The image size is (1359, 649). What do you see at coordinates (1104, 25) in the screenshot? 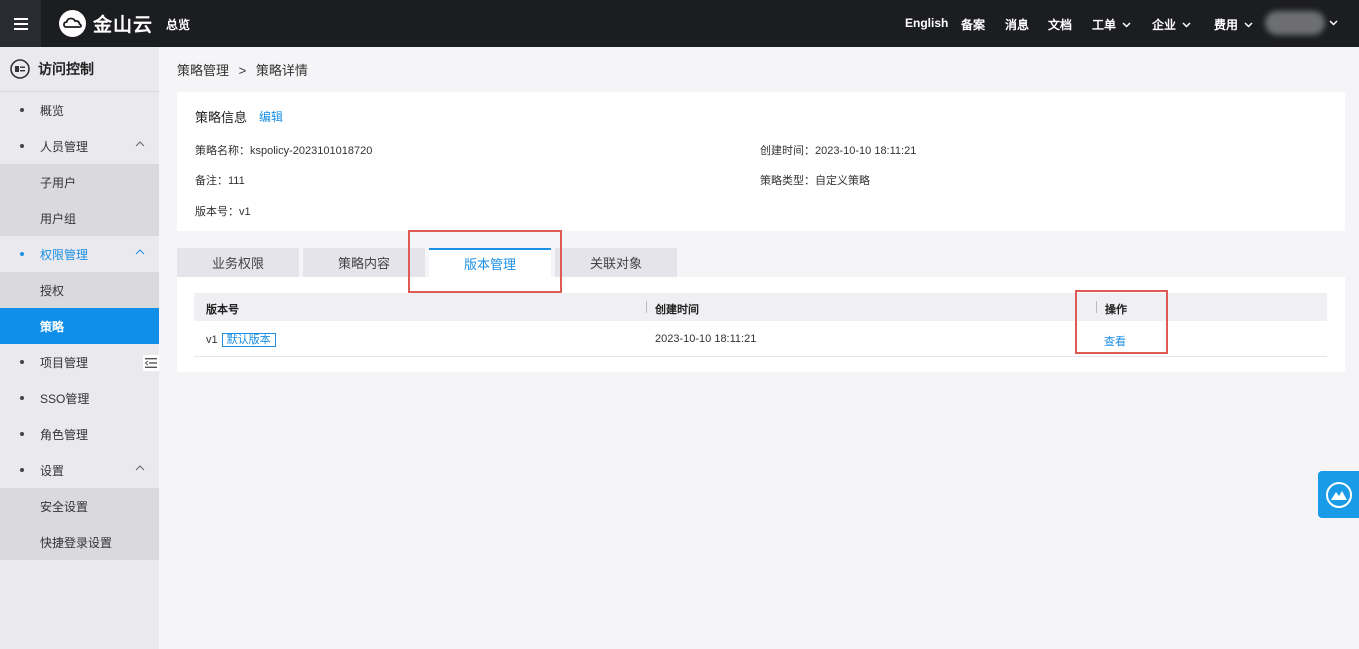
I see `nav-tickets-label: 工单` at bounding box center [1104, 25].